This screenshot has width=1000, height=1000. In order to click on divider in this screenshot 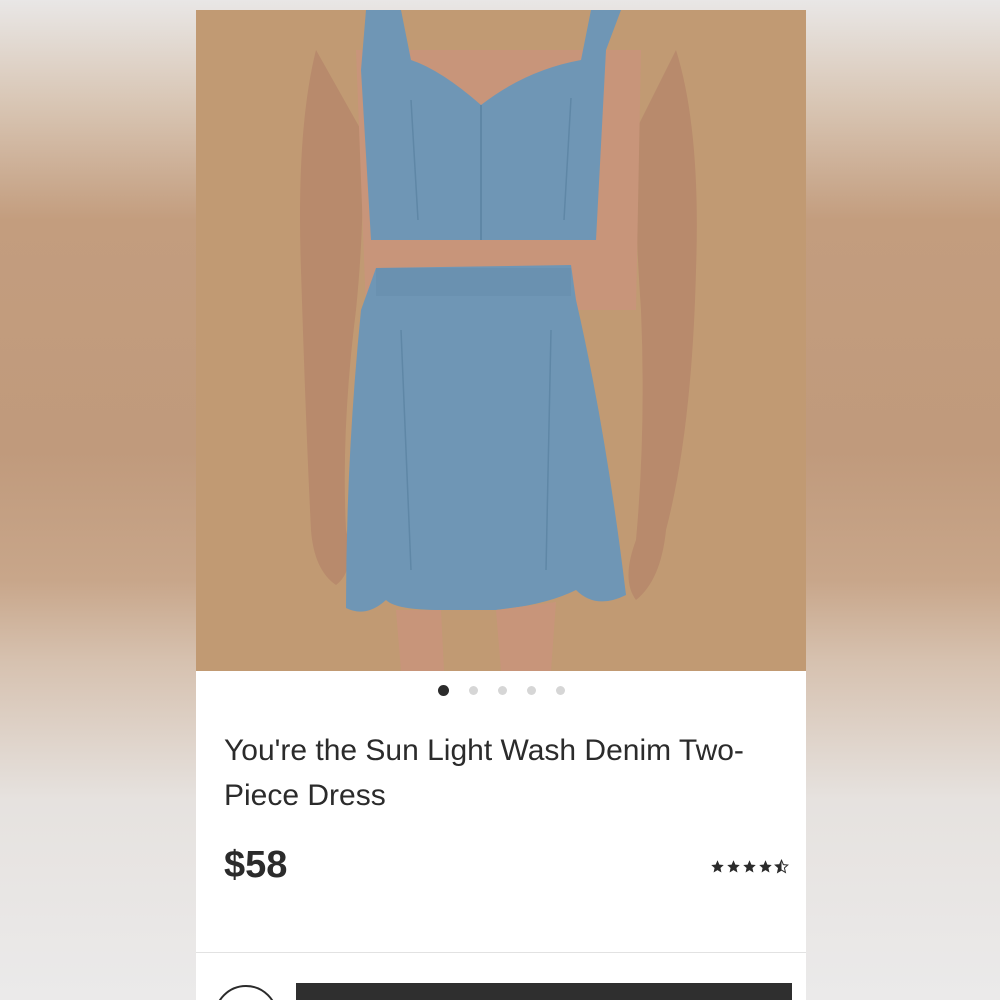, I will do `click(501, 952)`.